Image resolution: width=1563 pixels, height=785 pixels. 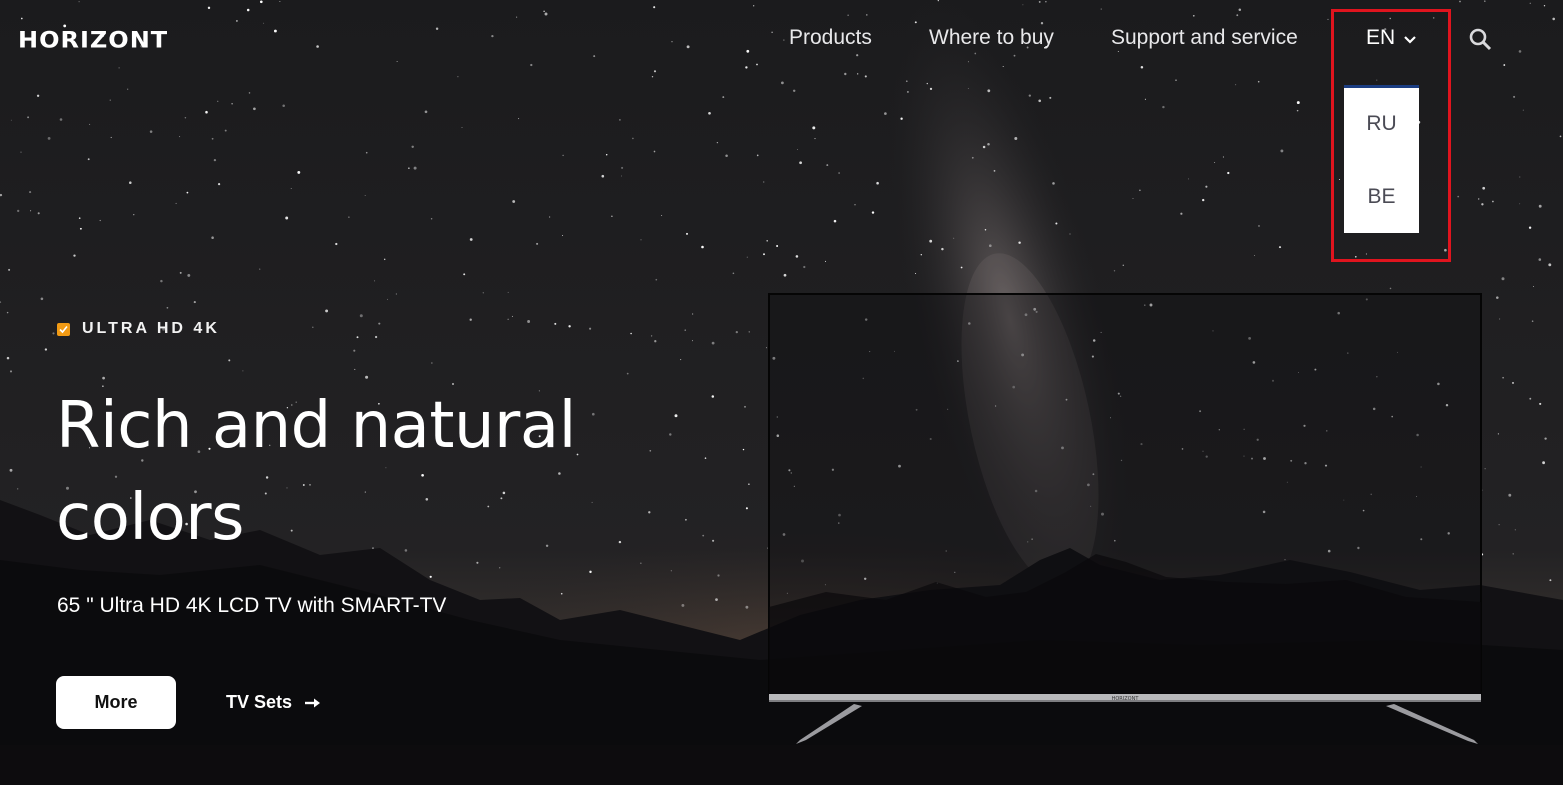 I want to click on tv-sets-label: TV Sets, so click(x=259, y=702).